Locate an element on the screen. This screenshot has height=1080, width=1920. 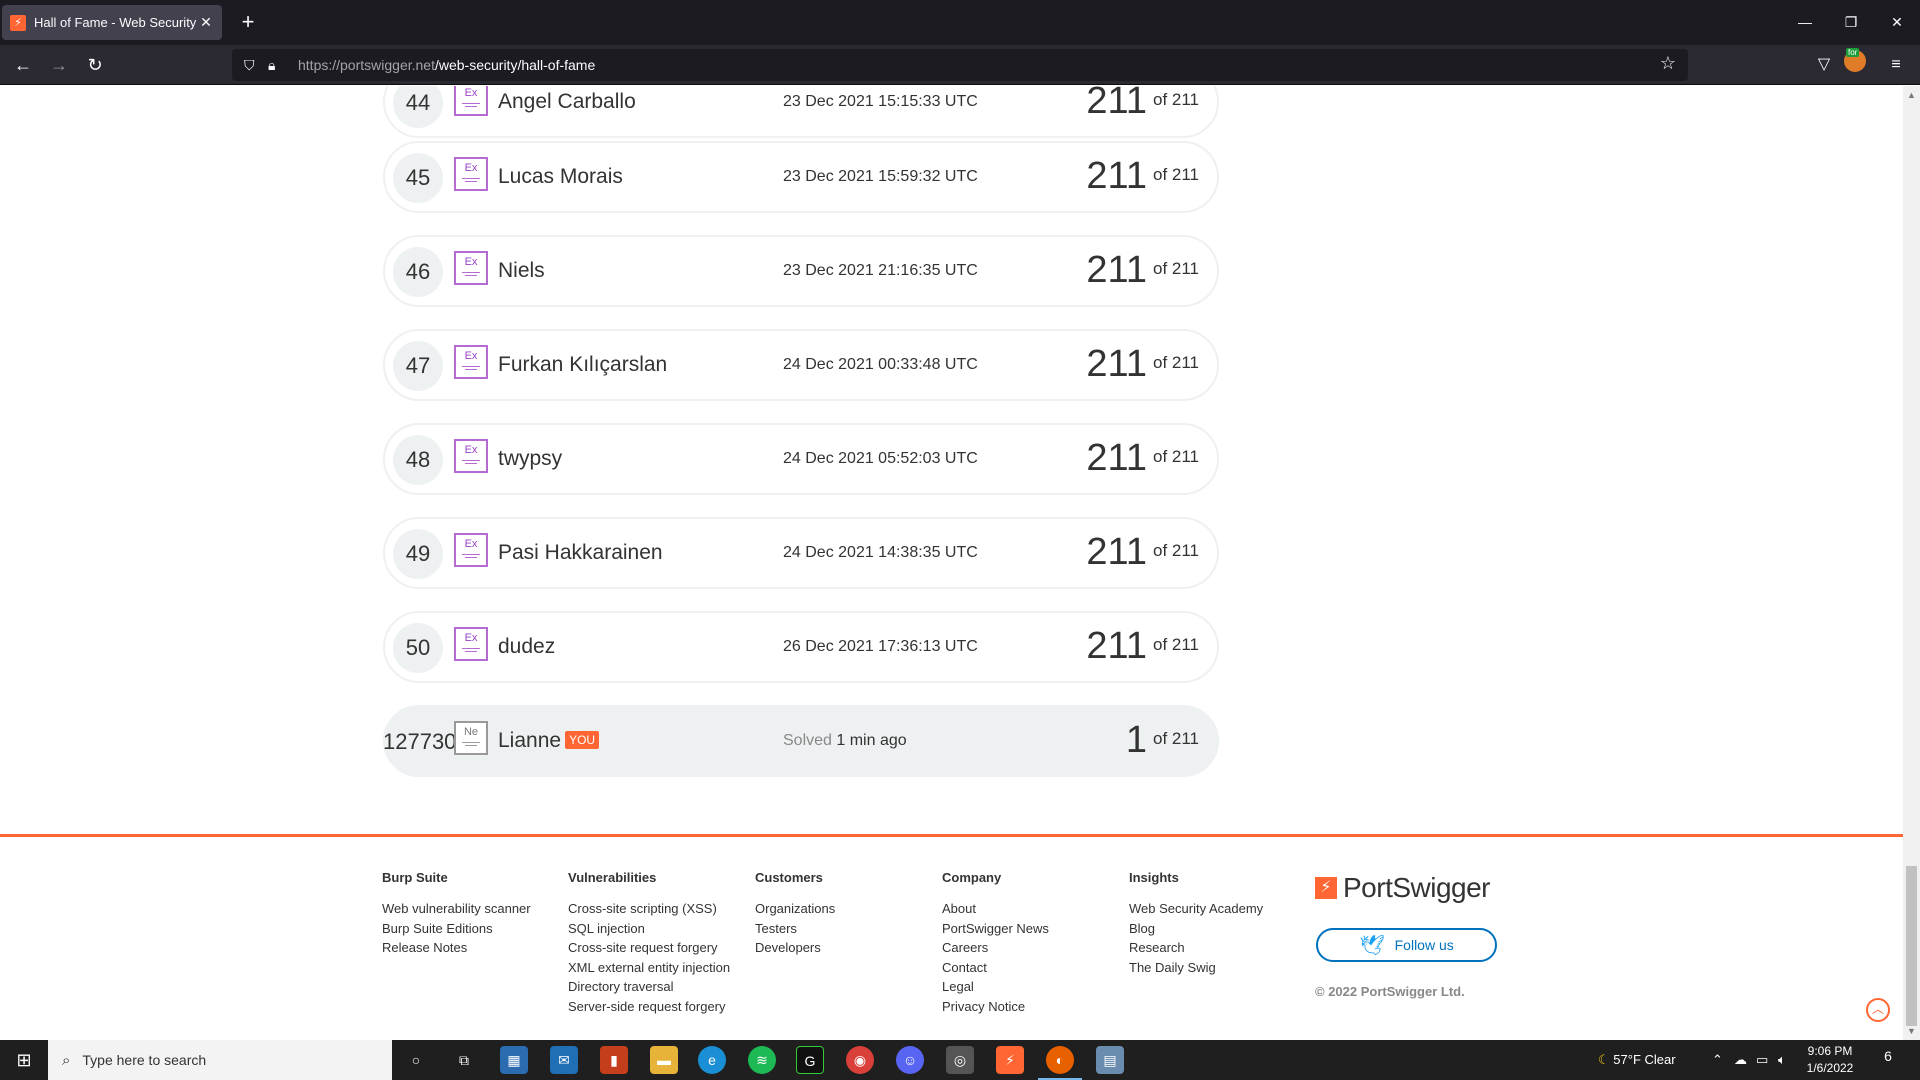
obs-icon: ◎ is located at coordinates (960, 1060).